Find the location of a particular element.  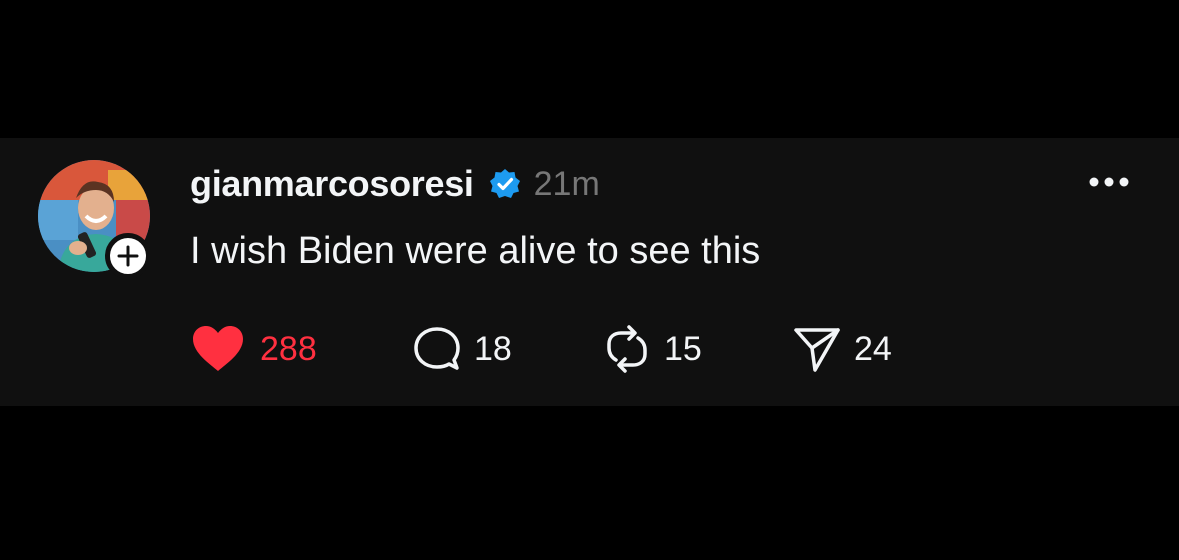

reply-button: 18 is located at coordinates (507, 349).